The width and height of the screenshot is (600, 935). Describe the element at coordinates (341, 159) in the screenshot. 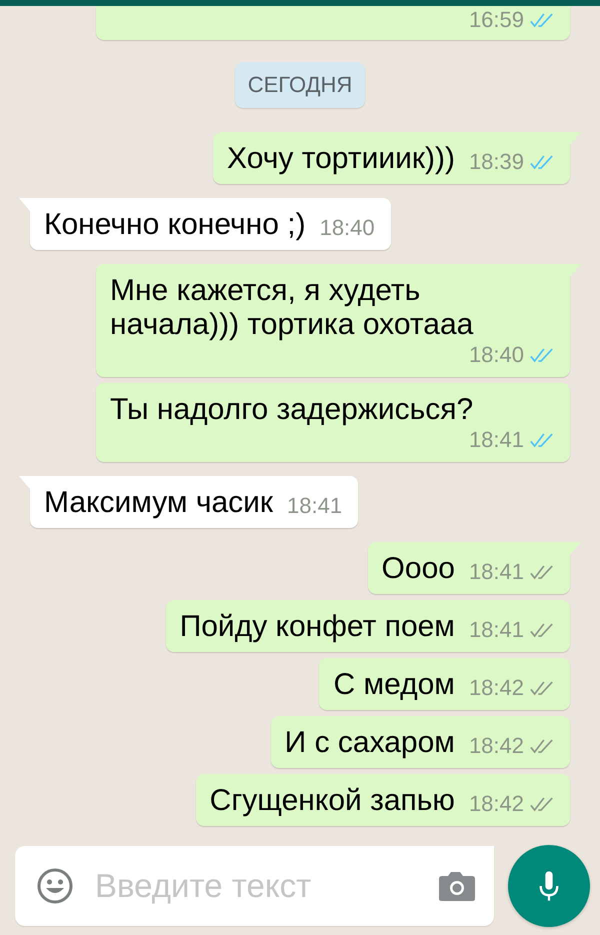

I see `message-text: Хочу тортииик)))` at that location.